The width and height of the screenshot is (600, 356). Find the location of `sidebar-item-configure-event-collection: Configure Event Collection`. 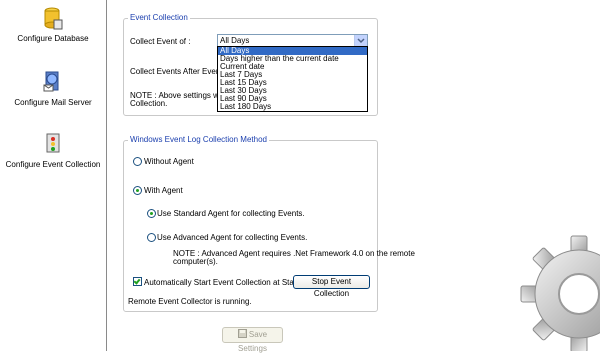

sidebar-item-configure-event-collection: Configure Event Collection is located at coordinates (53, 150).